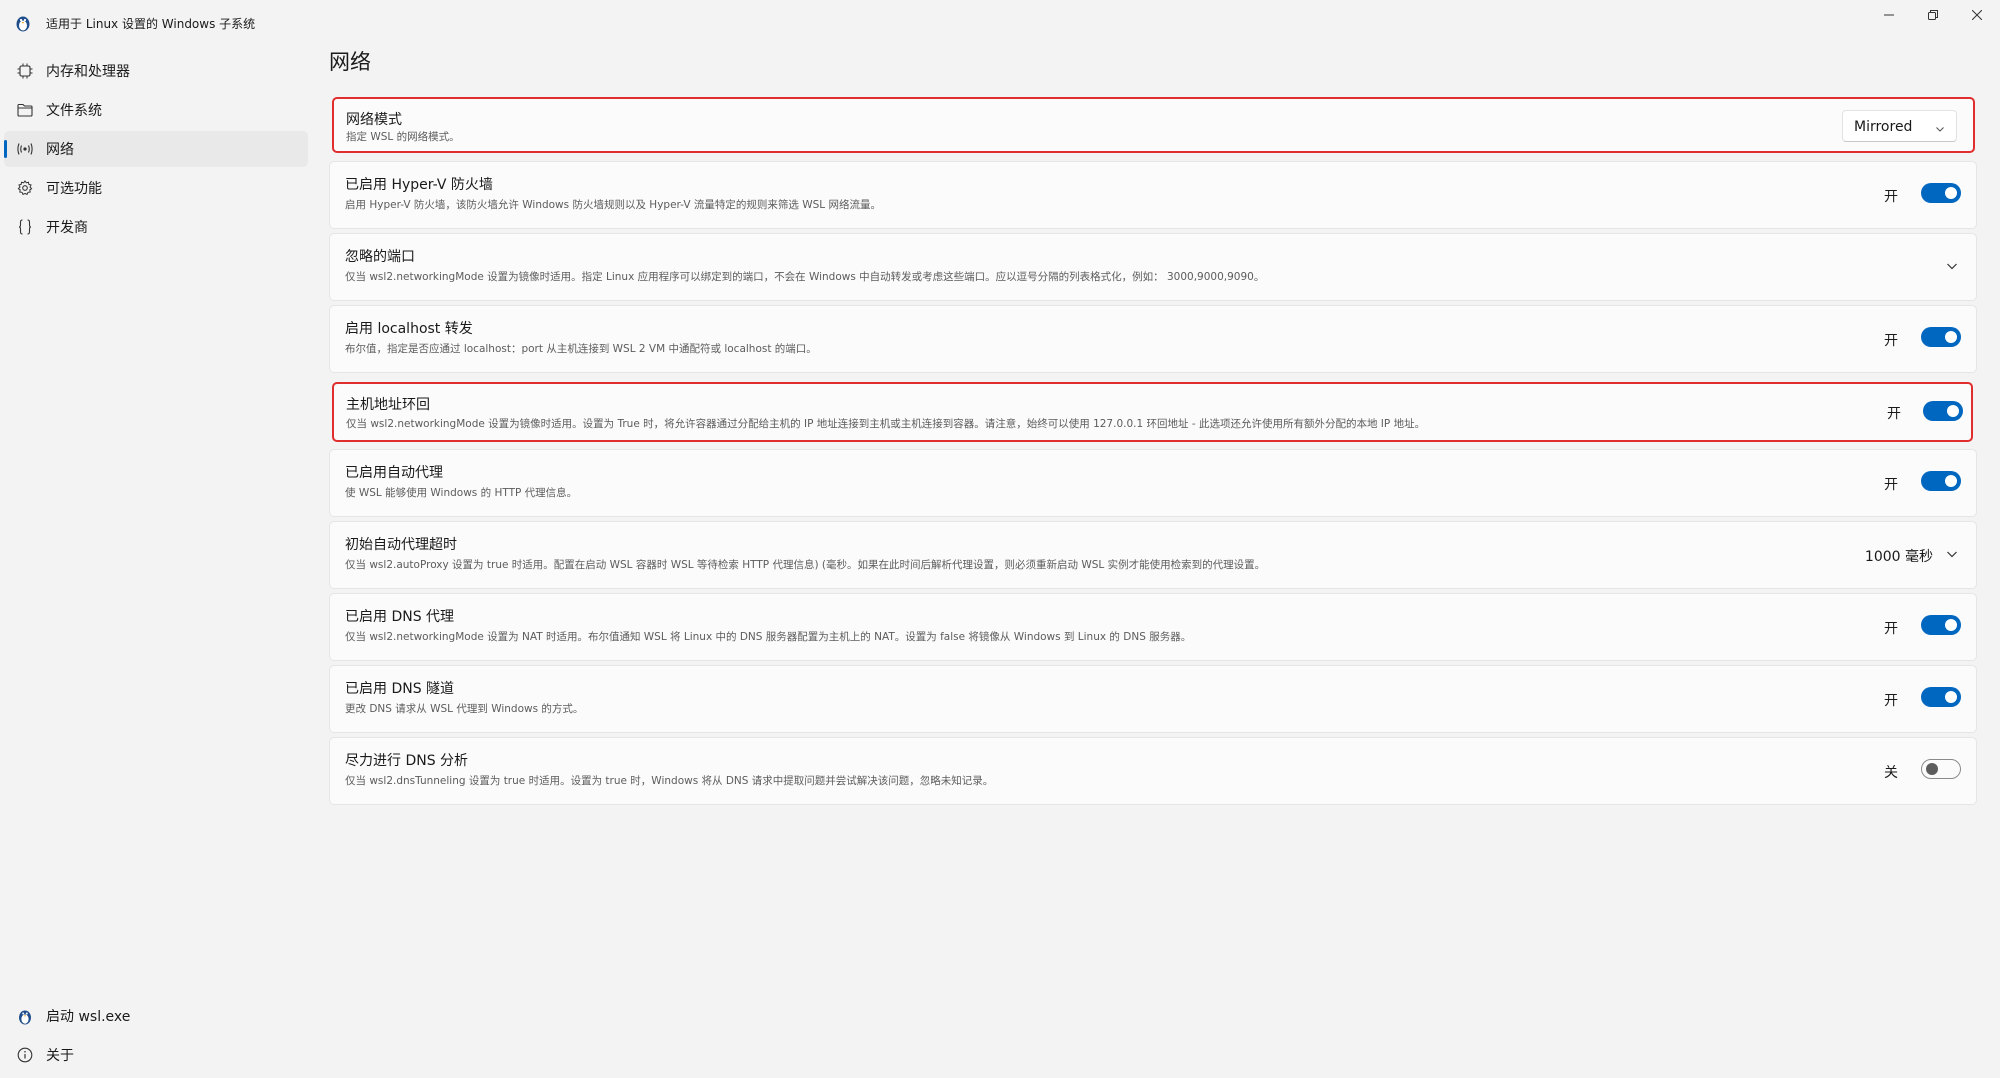 The image size is (2000, 1078). I want to click on folder-icon, so click(25, 110).